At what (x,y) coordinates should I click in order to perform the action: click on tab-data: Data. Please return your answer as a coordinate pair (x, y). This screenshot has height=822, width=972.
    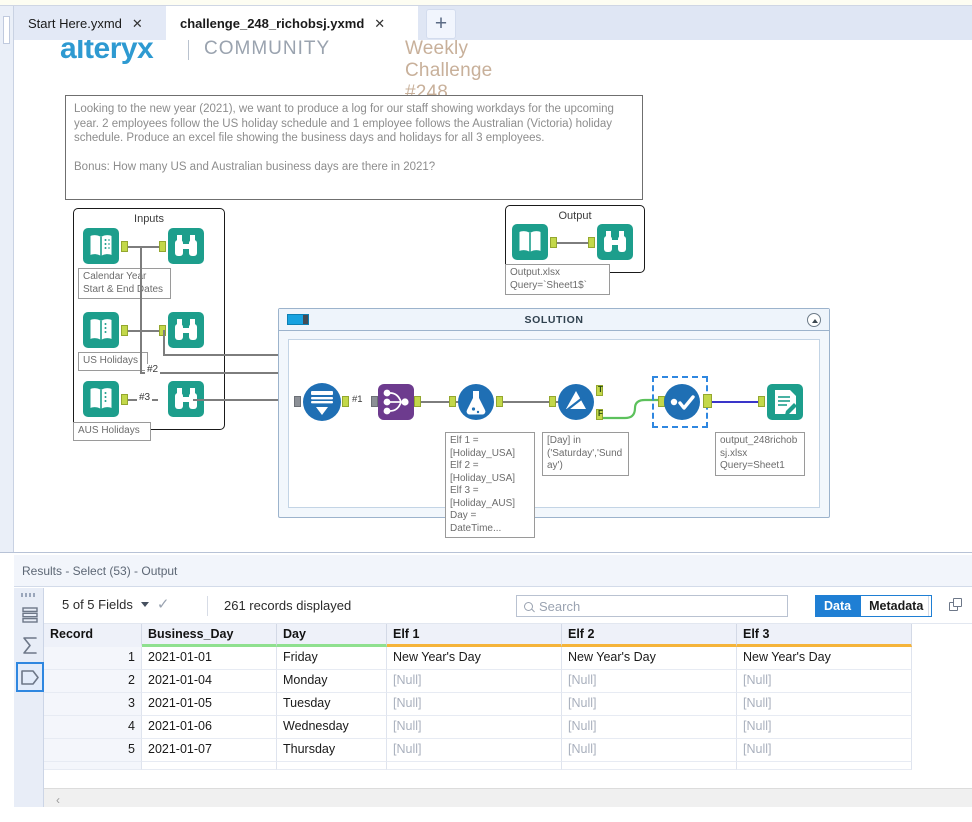
    Looking at the image, I should click on (838, 606).